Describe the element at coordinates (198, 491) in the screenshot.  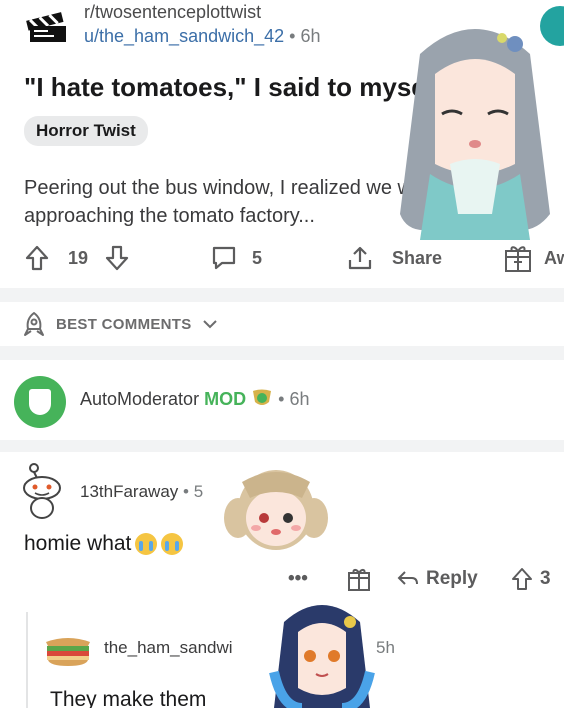
I see `comment-age: 5` at that location.